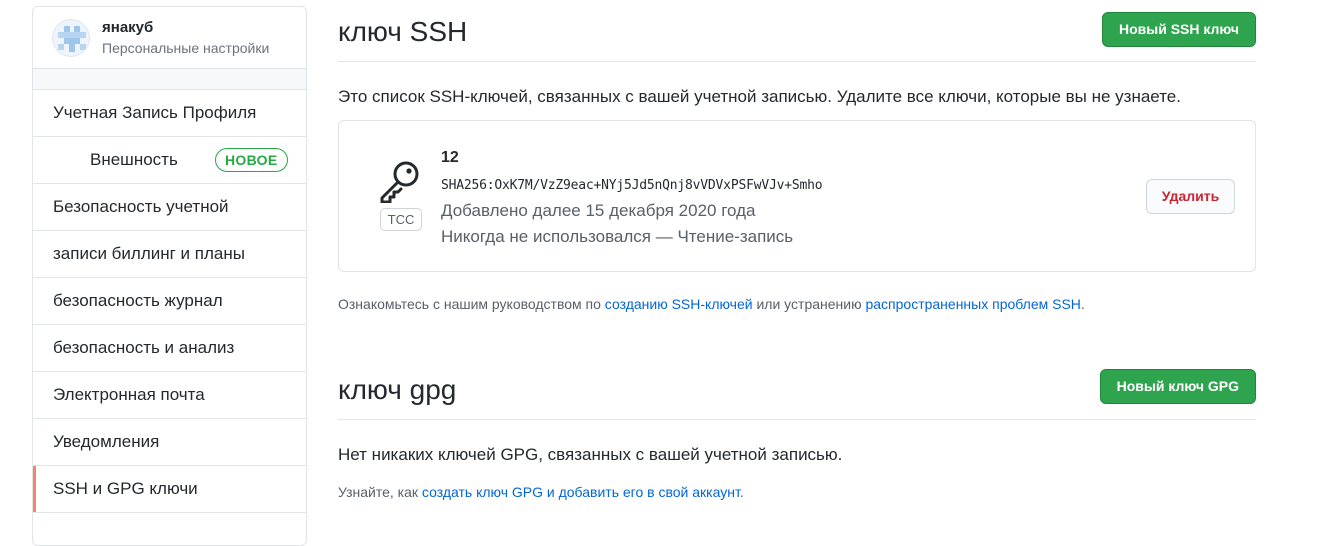 The height and width of the screenshot is (546, 1320). I want to click on gpg-section-header: ключ gpg Новый ключ GPG, so click(797, 394).